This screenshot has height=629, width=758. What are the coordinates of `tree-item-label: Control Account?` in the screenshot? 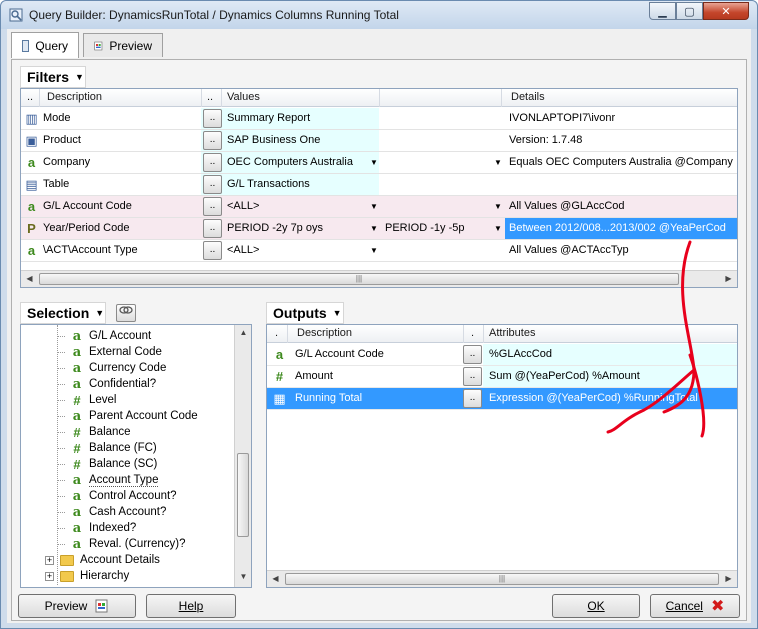 It's located at (133, 496).